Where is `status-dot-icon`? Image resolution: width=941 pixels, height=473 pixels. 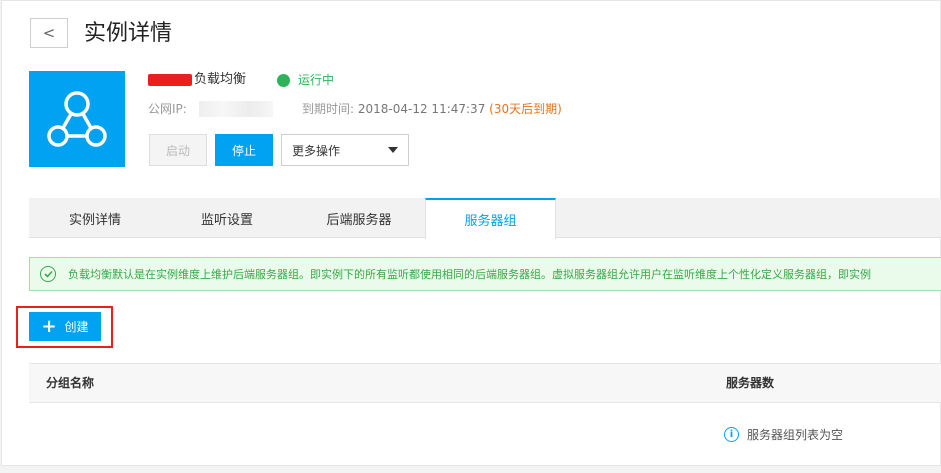
status-dot-icon is located at coordinates (283, 80).